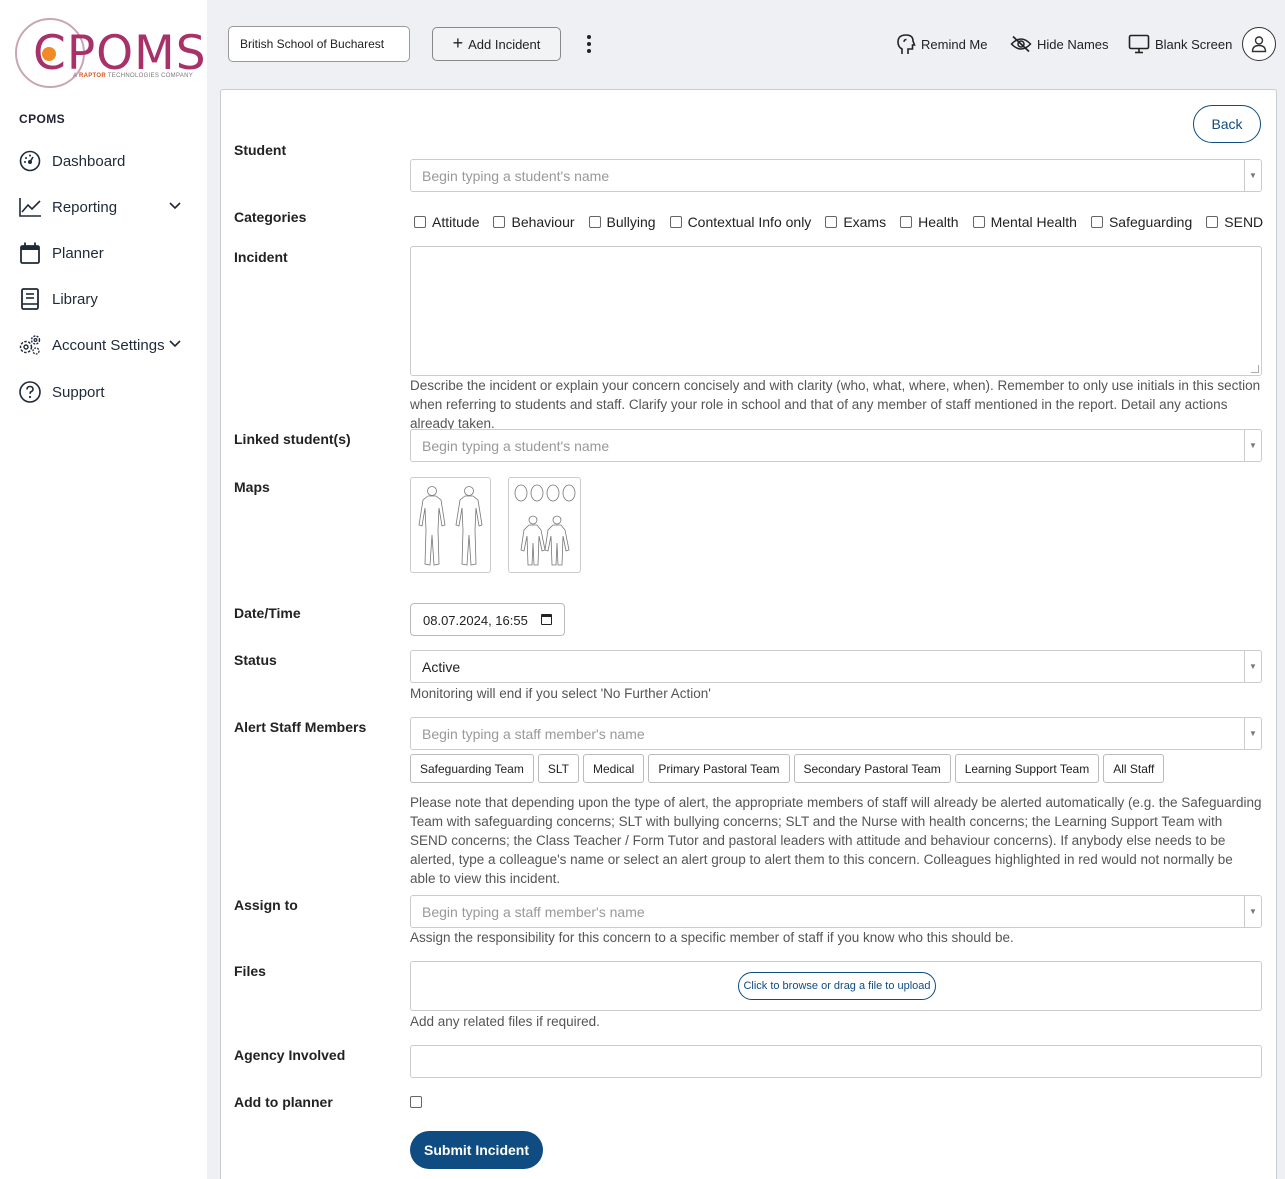  Describe the element at coordinates (719, 768) in the screenshot. I see `alert-group-primary-pastoral-team: Primary Pastoral Team` at that location.